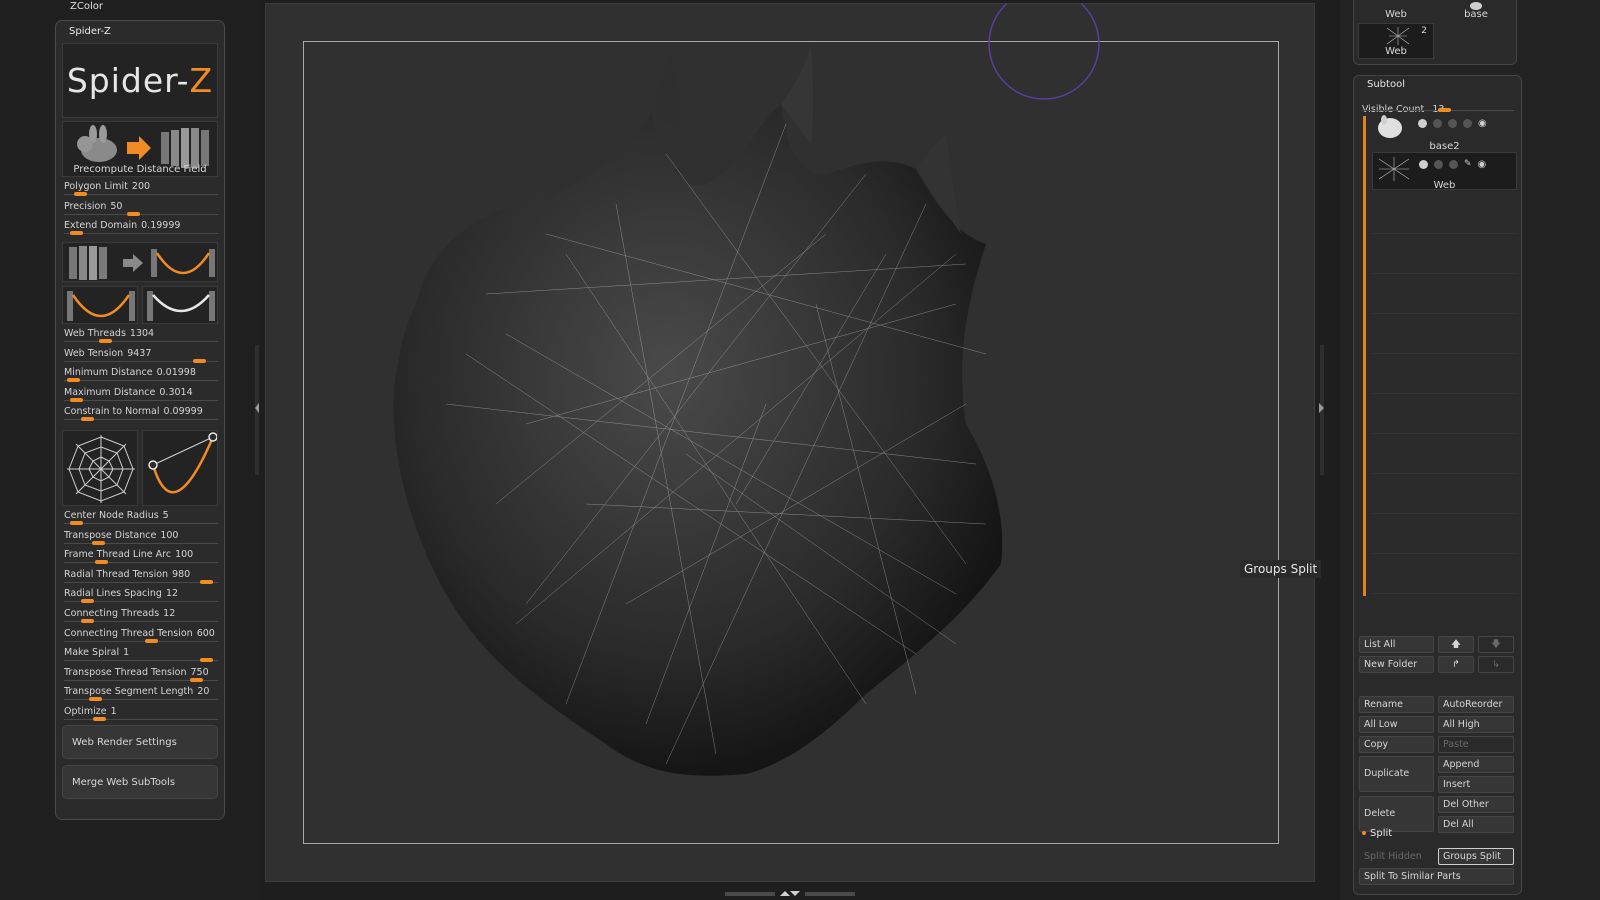  I want to click on groups-split-button: Groups Split, so click(1476, 856).